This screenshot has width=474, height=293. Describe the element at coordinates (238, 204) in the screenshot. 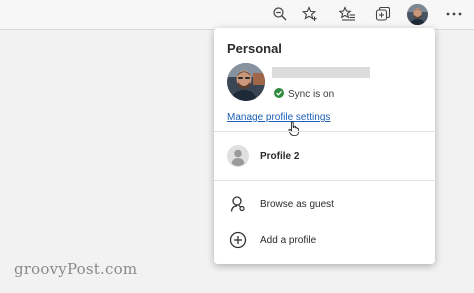

I see `guest-icon` at that location.